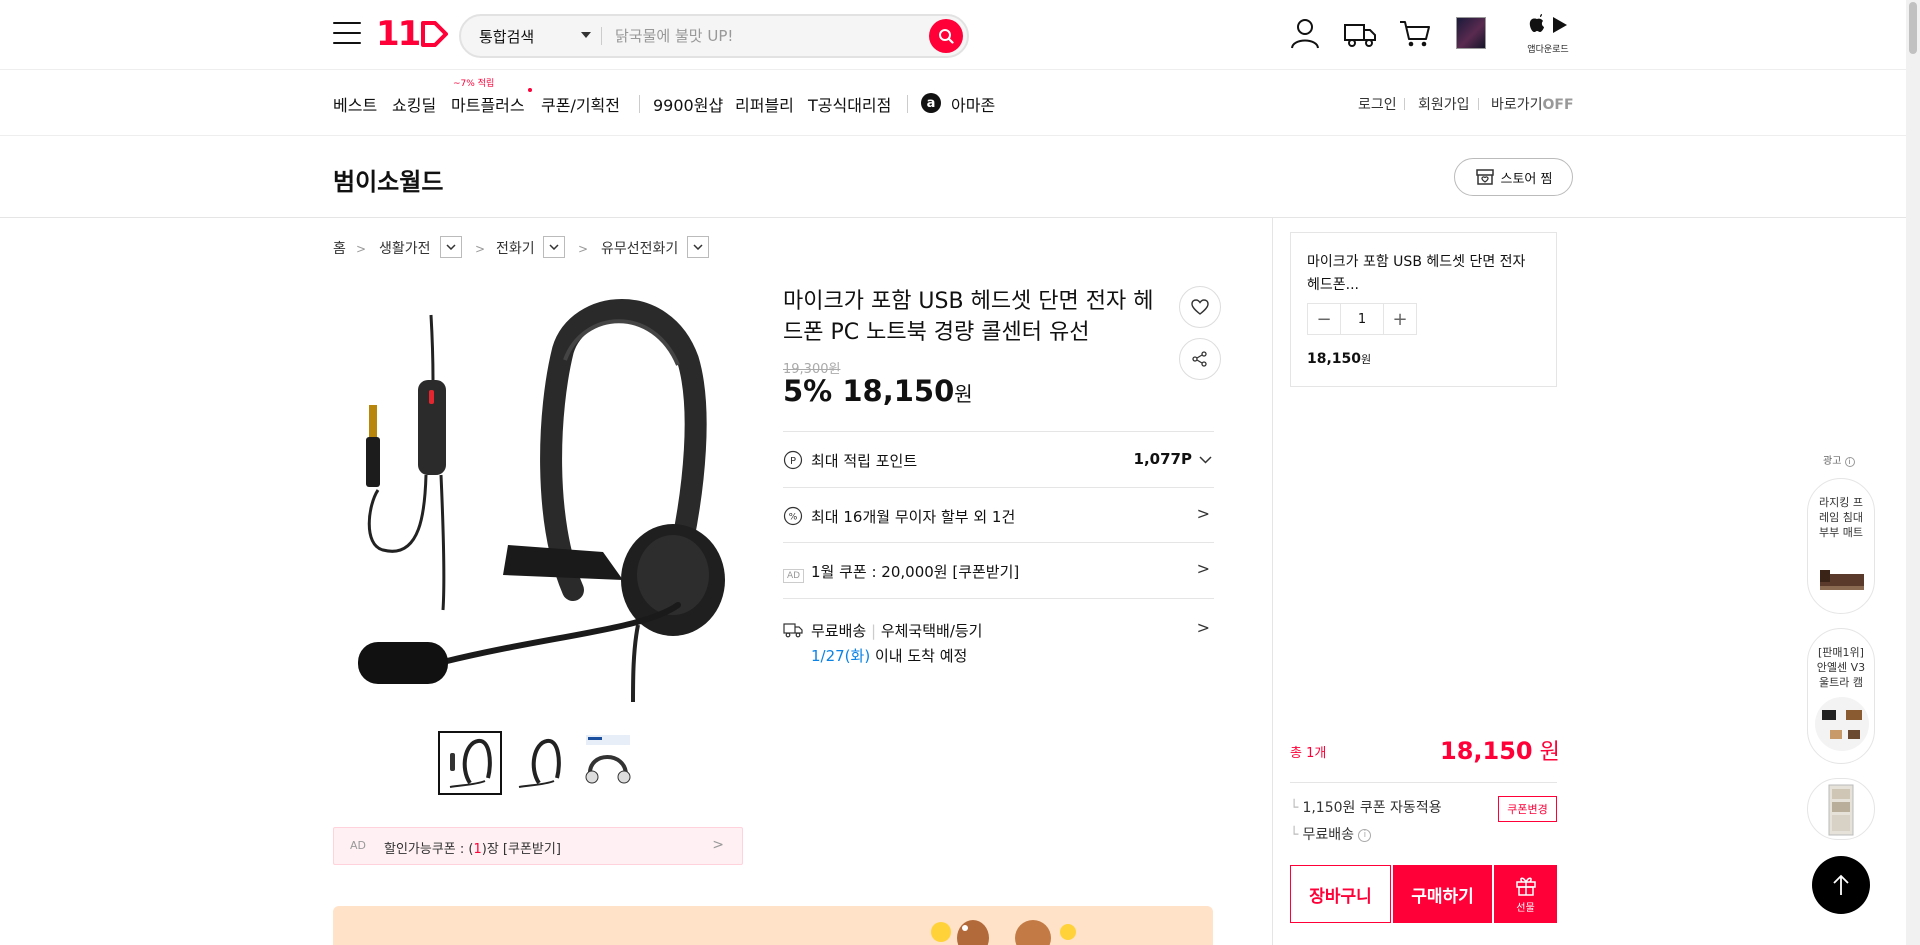 Image resolution: width=1920 pixels, height=945 pixels. I want to click on gnb-divider, so click(907, 104).